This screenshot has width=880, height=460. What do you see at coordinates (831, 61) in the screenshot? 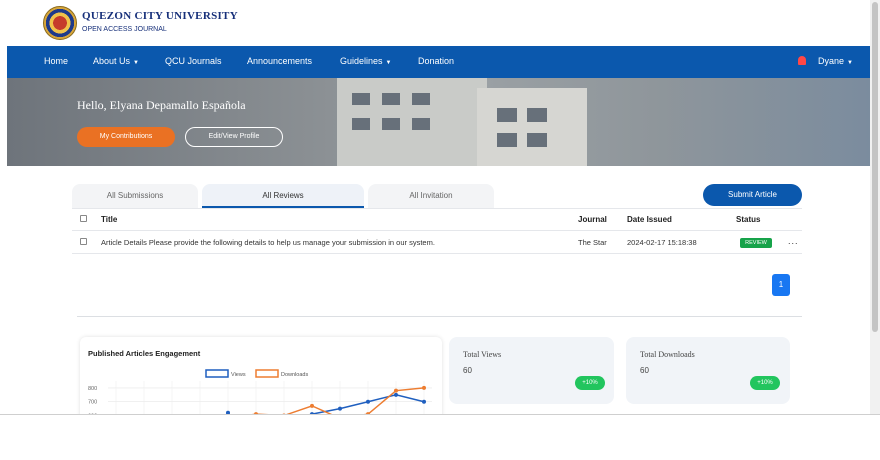
I see `user-name: Dyane` at bounding box center [831, 61].